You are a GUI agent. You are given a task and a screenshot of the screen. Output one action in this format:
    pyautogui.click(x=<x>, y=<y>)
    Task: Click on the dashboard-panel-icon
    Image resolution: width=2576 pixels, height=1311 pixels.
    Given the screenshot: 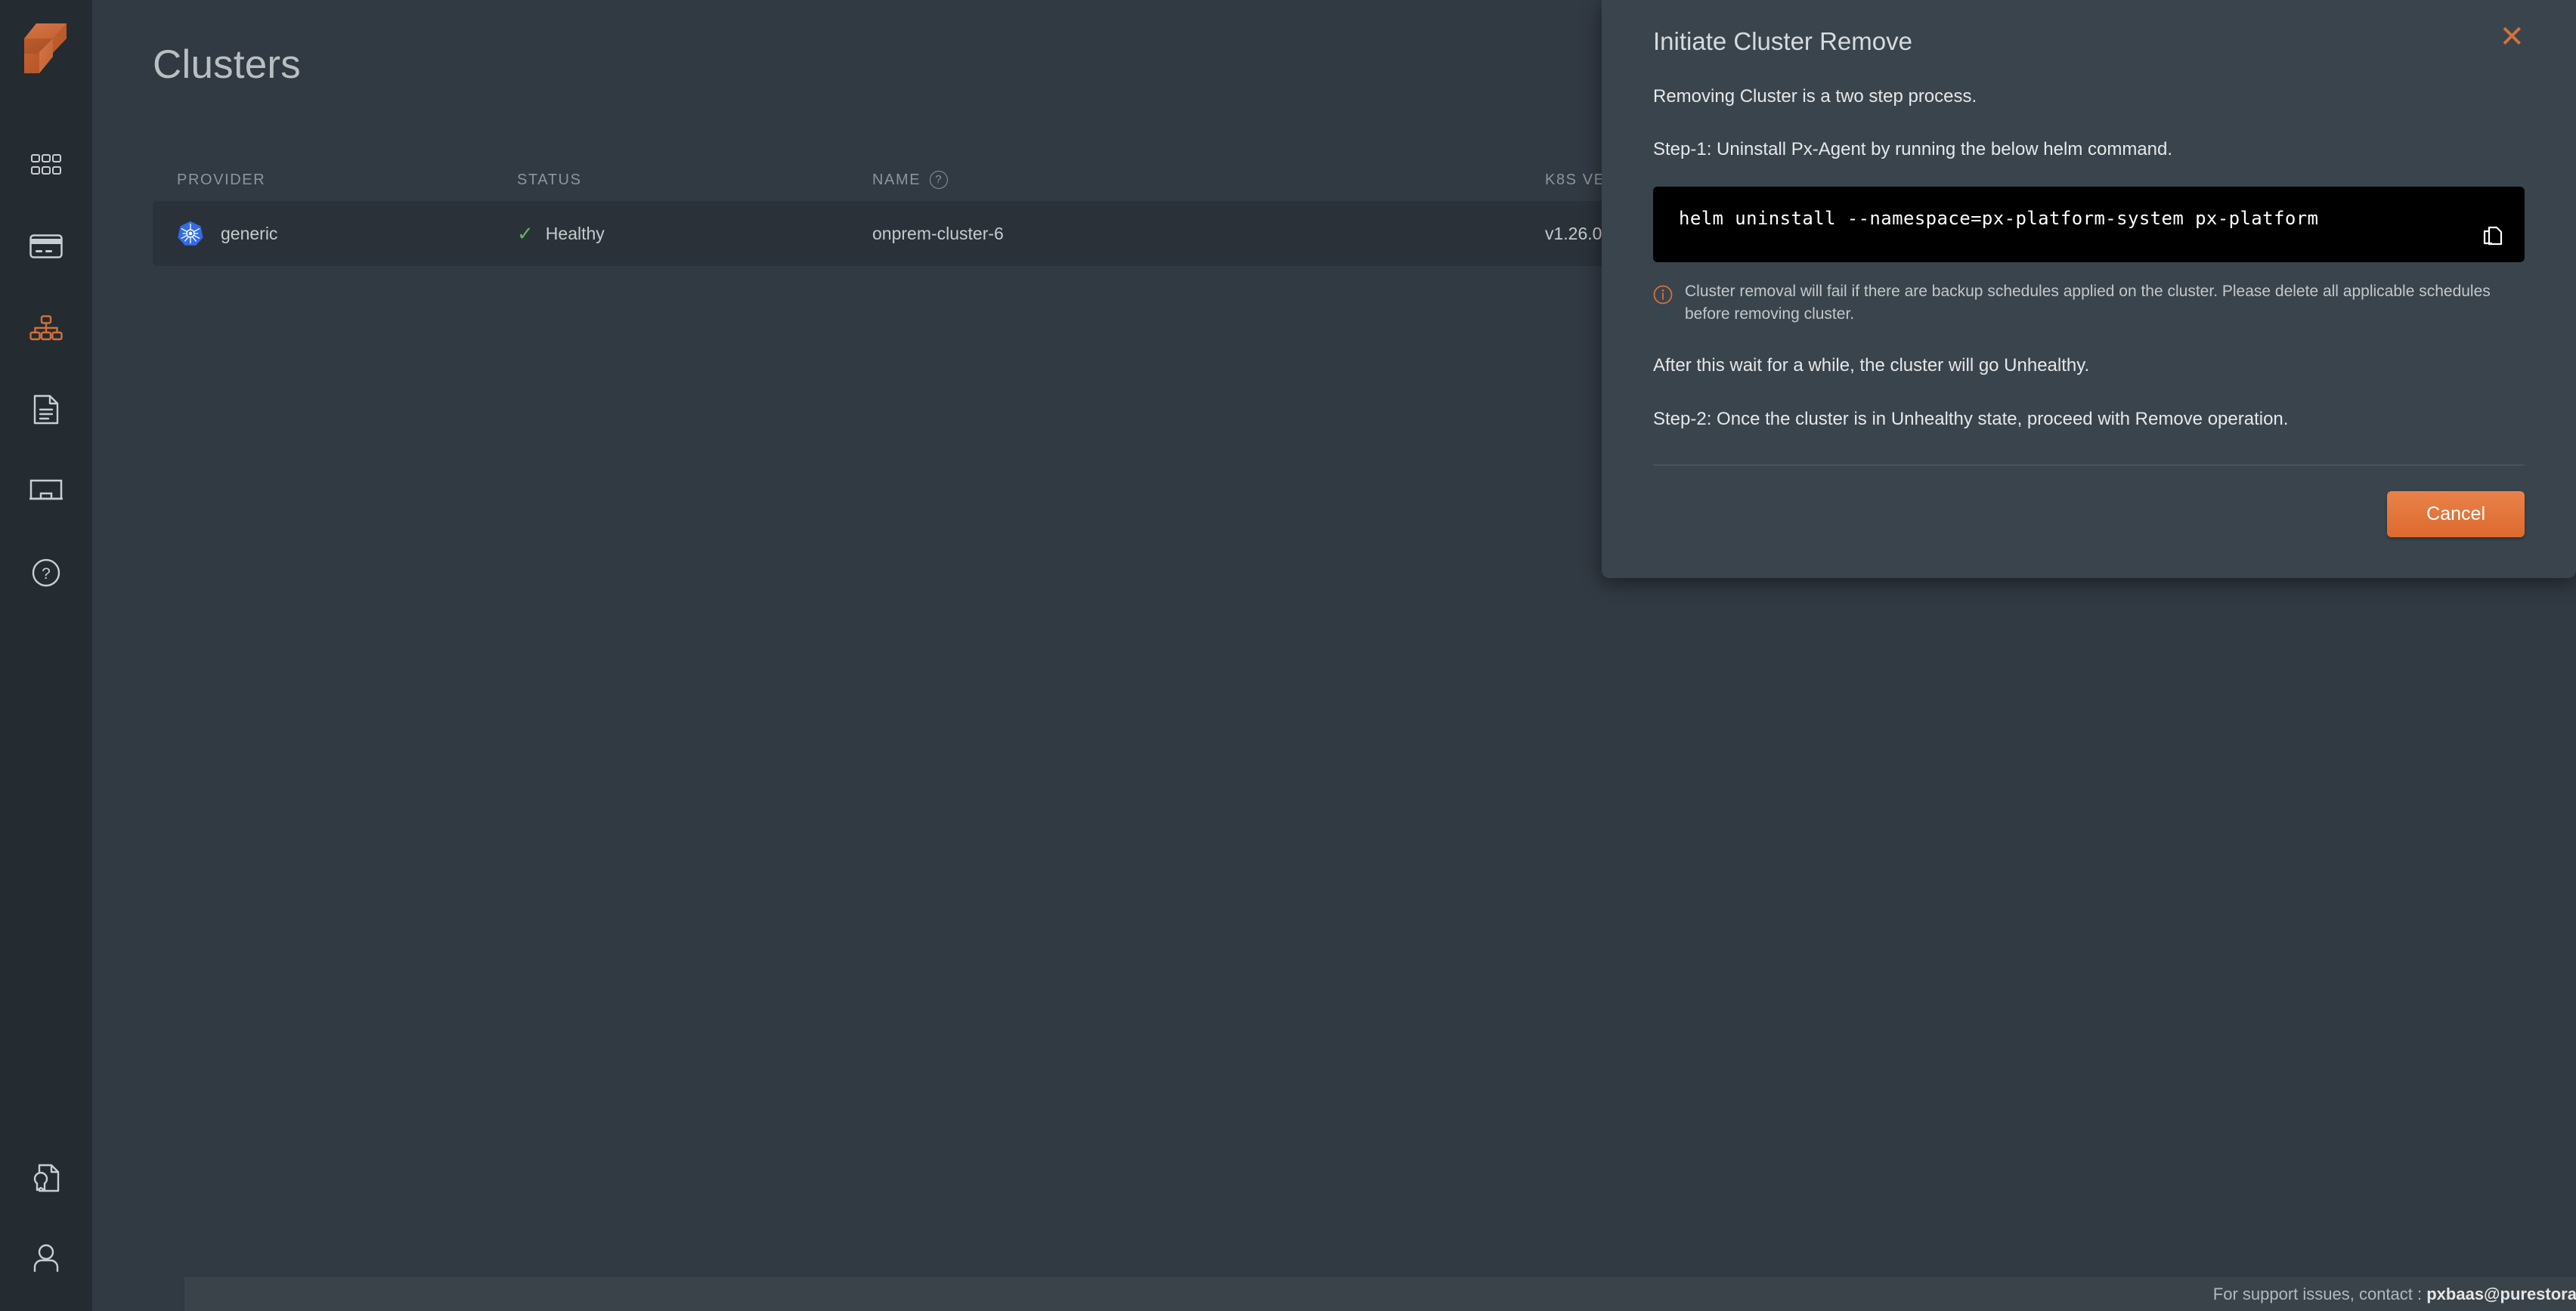 What is the action you would take?
    pyautogui.click(x=46, y=490)
    